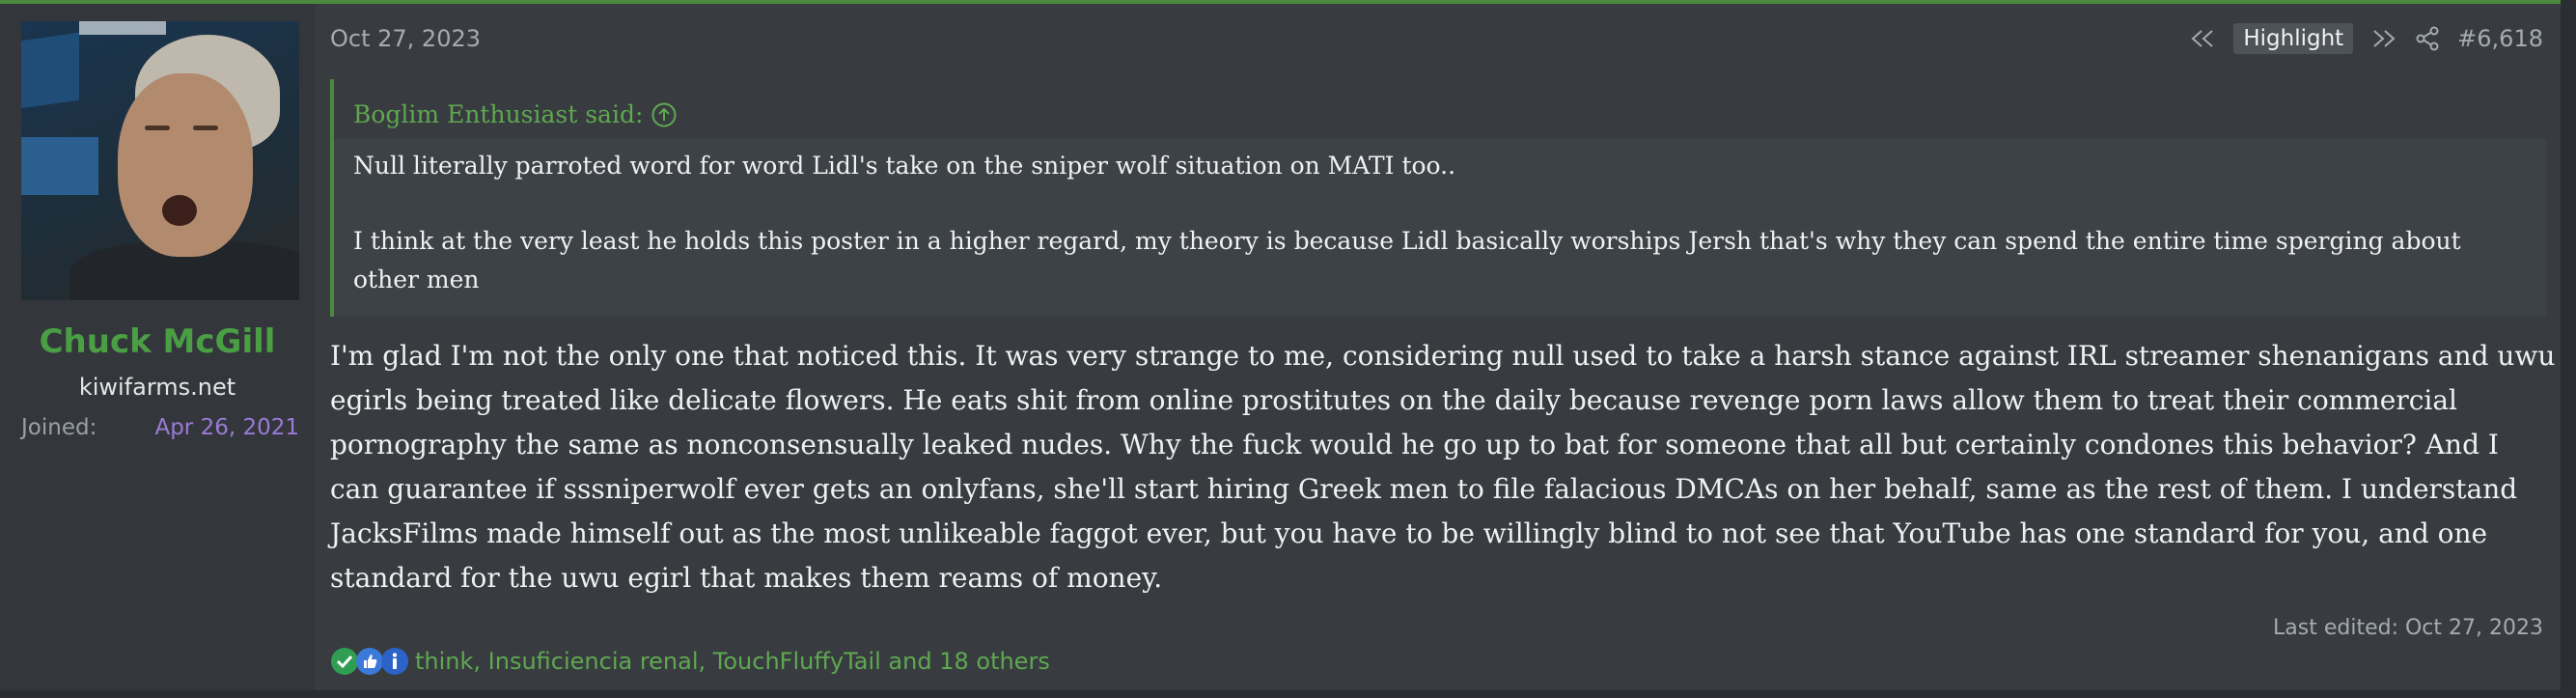 This screenshot has width=2576, height=698. Describe the element at coordinates (498, 114) in the screenshot. I see `quote-author-link: Boglim Enthusiast said:` at that location.